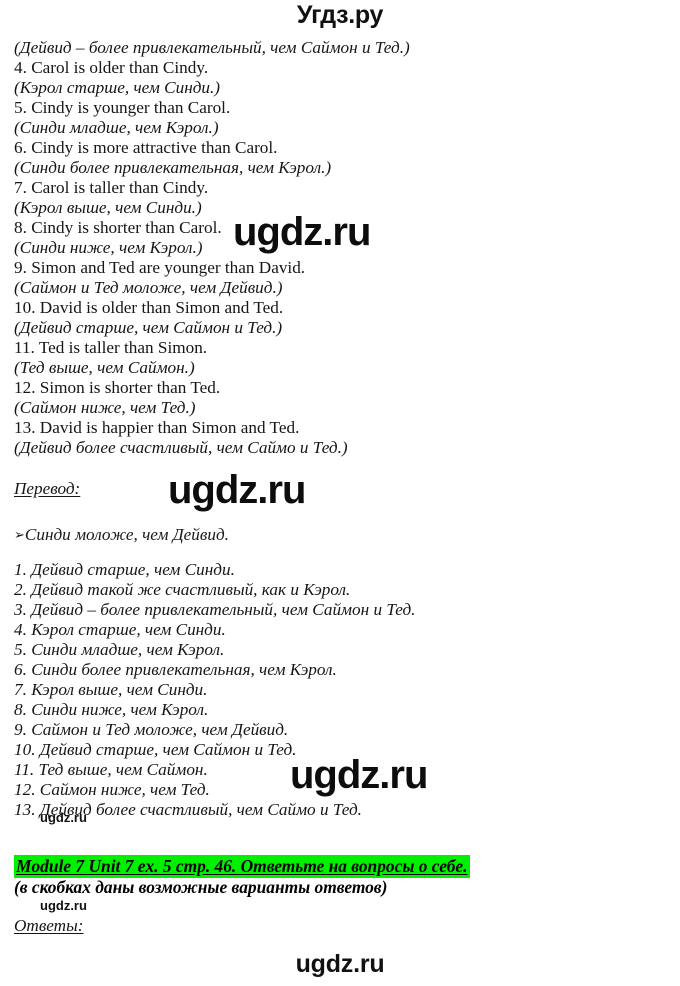  I want to click on answer-line: 9. Simon and Ted are younger than David., so click(160, 267).